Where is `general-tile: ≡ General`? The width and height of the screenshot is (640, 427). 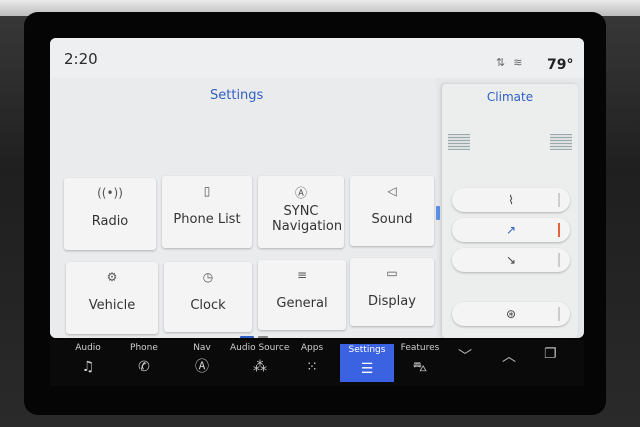 general-tile: ≡ General is located at coordinates (302, 295).